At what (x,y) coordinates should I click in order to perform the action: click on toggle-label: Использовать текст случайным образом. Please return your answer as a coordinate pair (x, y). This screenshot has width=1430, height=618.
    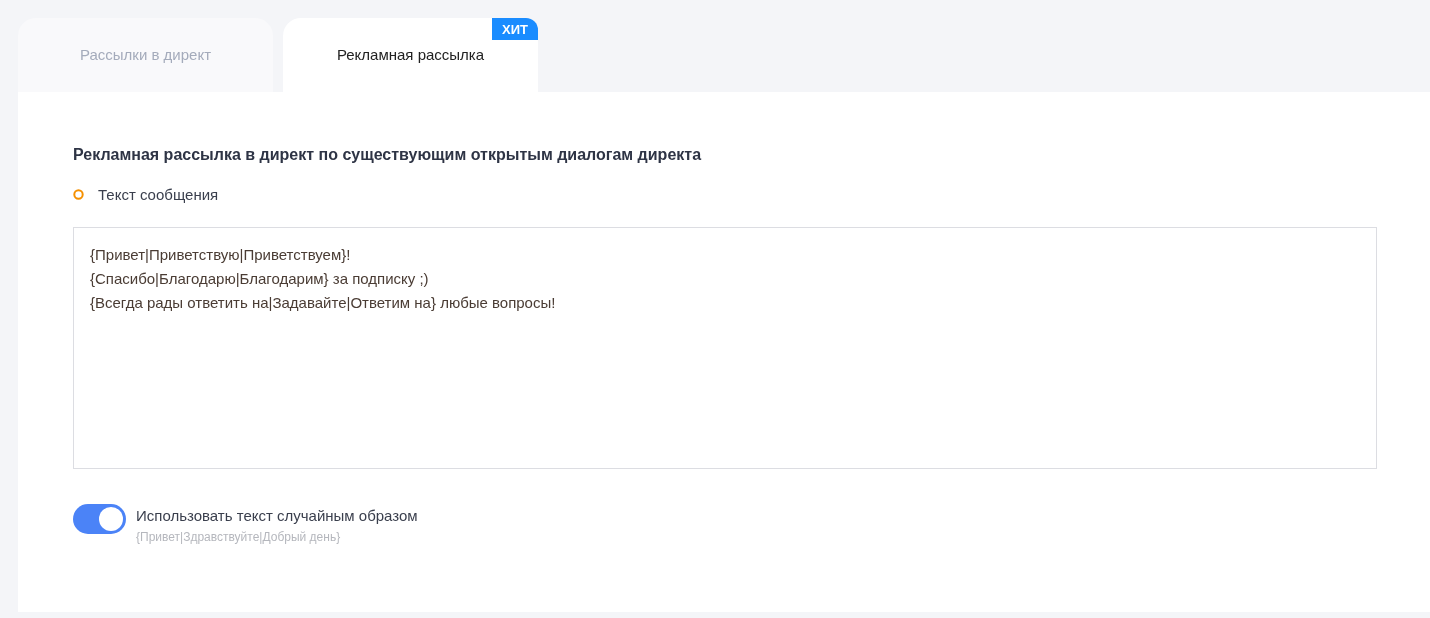
    Looking at the image, I should click on (277, 515).